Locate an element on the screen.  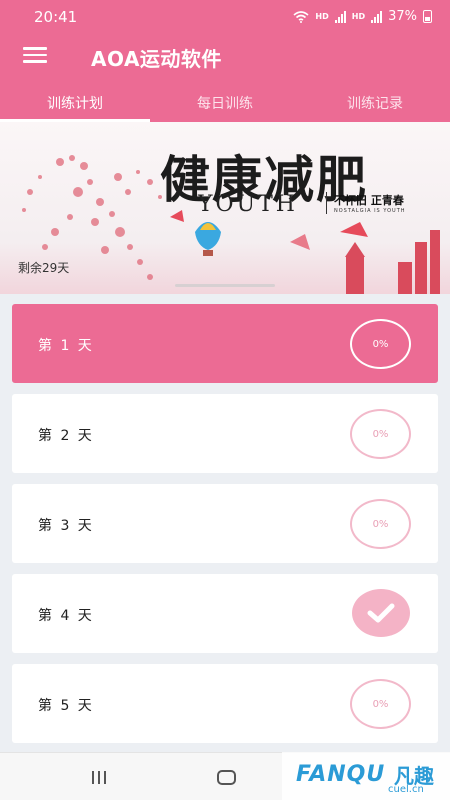
days-remaining: 剩余29天 is located at coordinates (44, 268).